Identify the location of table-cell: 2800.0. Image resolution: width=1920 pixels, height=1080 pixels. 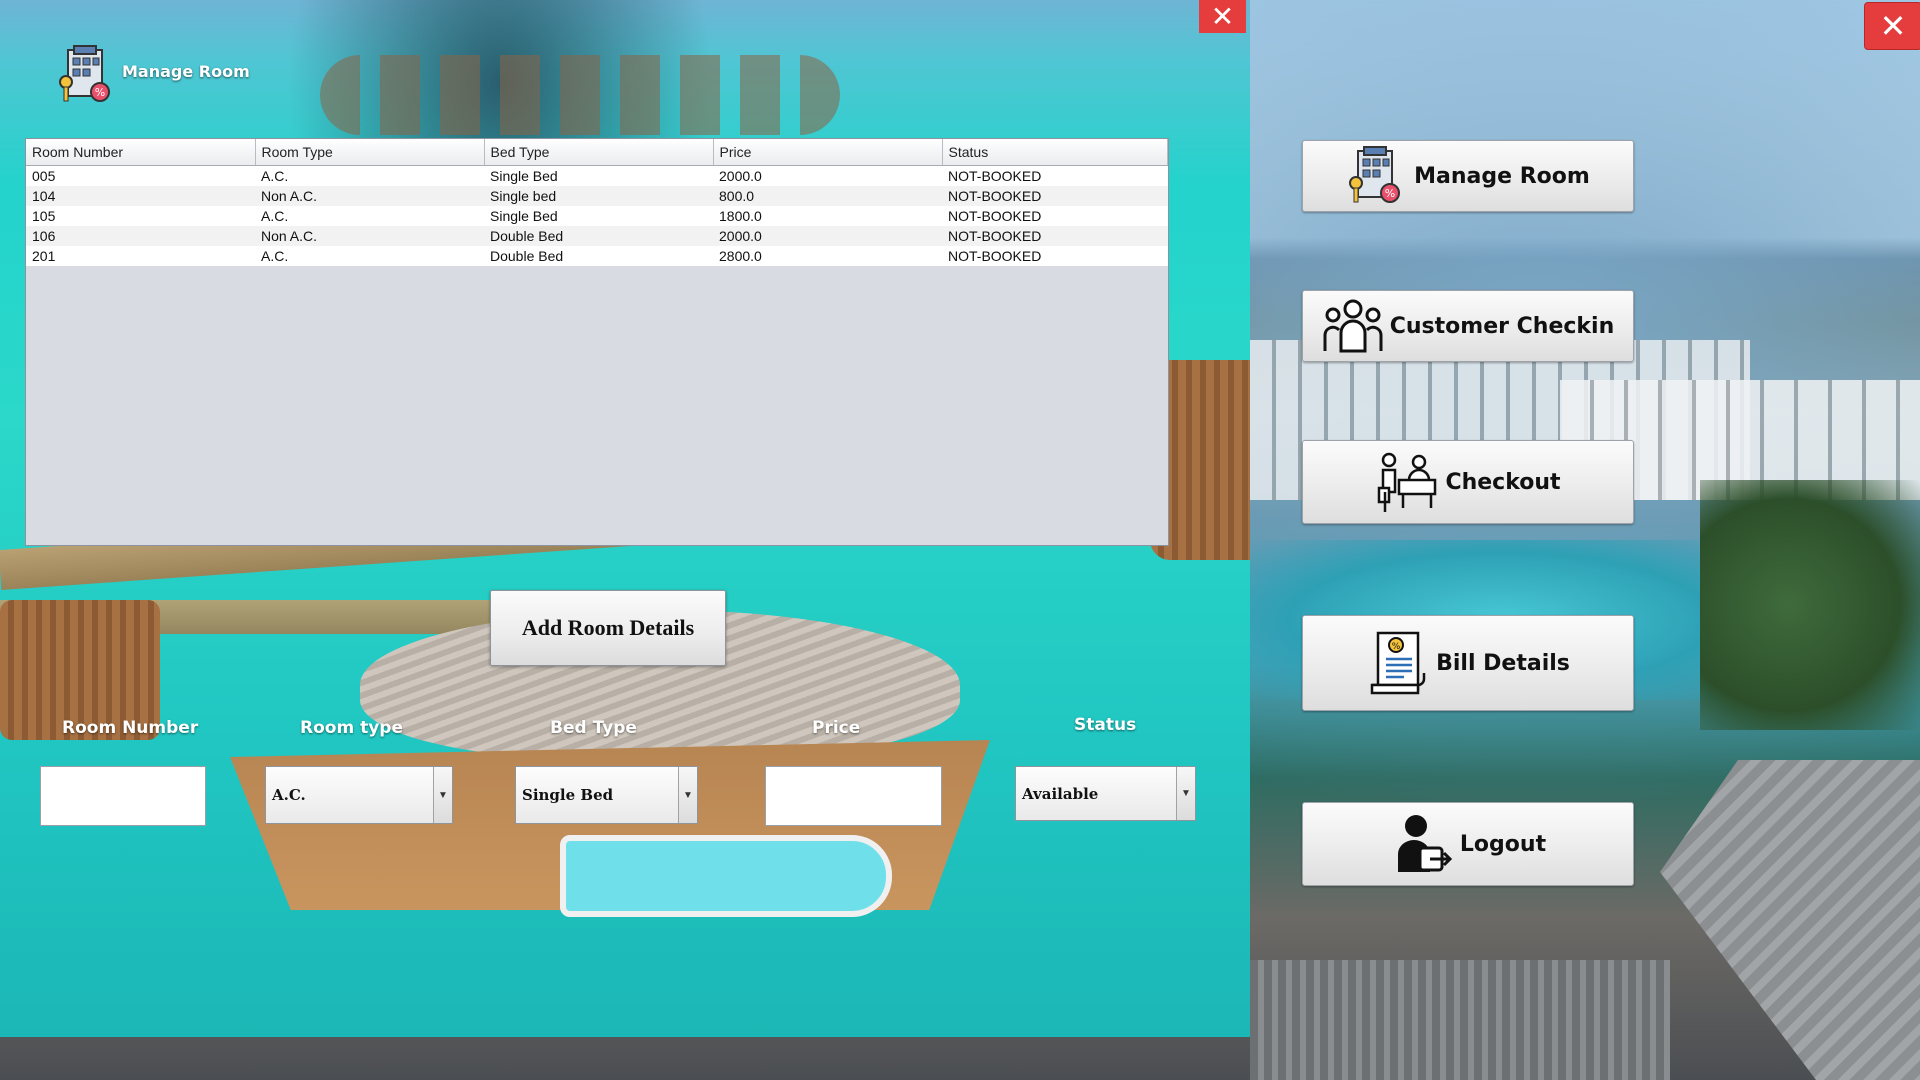
(827, 256).